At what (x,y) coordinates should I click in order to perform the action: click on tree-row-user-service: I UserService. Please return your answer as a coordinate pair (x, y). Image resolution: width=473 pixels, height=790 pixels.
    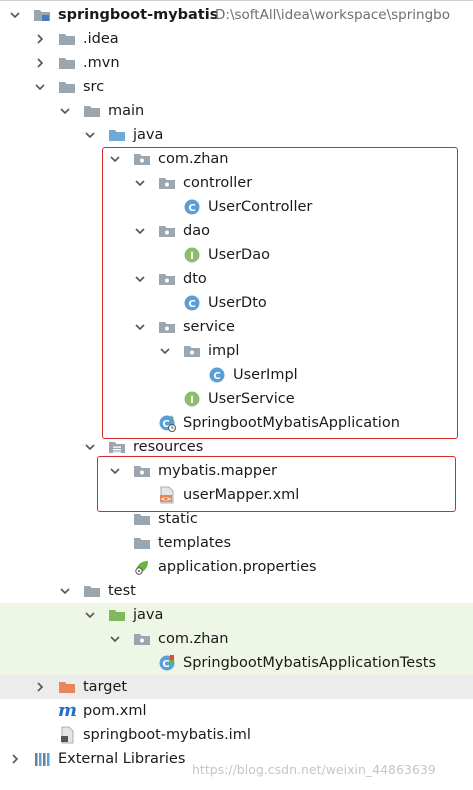
    Looking at the image, I should click on (236, 399).